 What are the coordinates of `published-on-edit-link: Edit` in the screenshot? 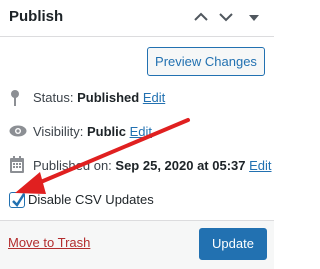 It's located at (260, 165).